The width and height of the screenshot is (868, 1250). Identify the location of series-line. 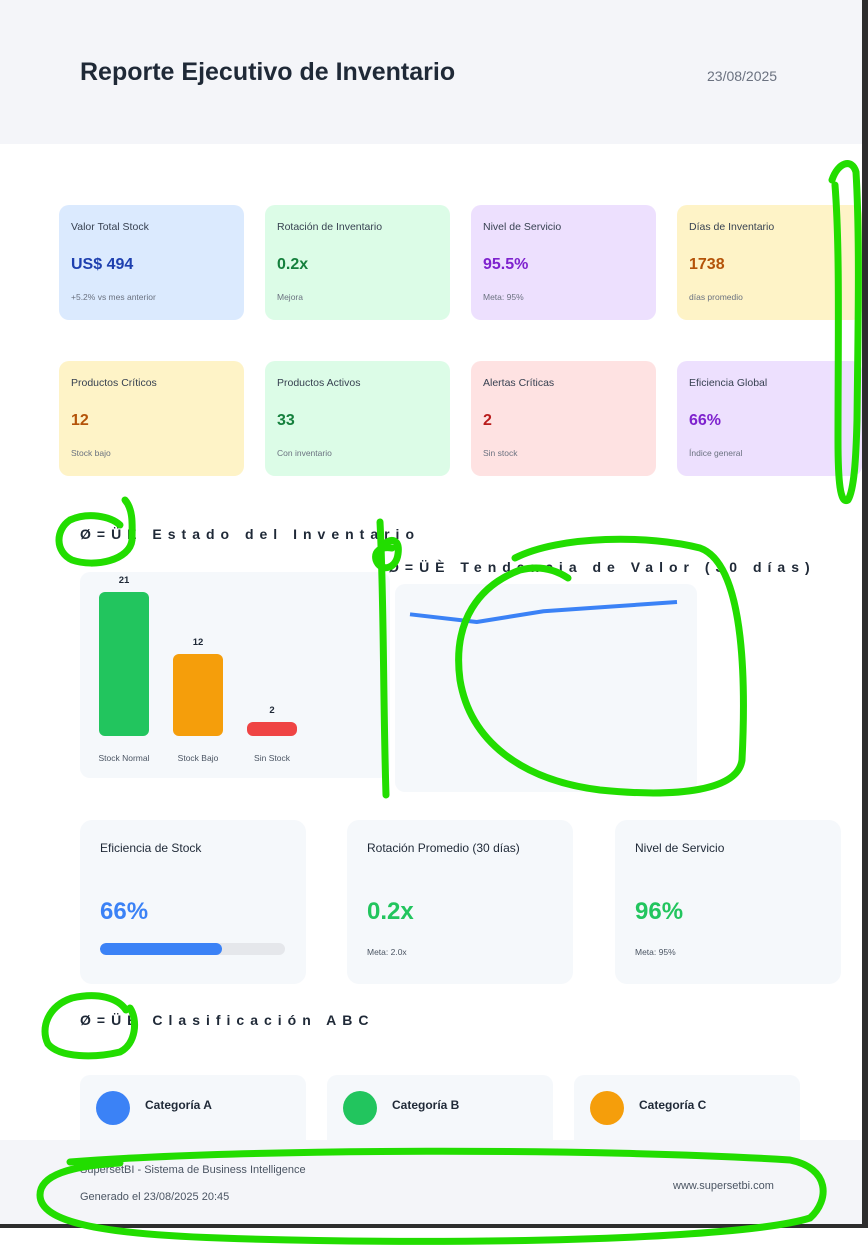
(543, 612).